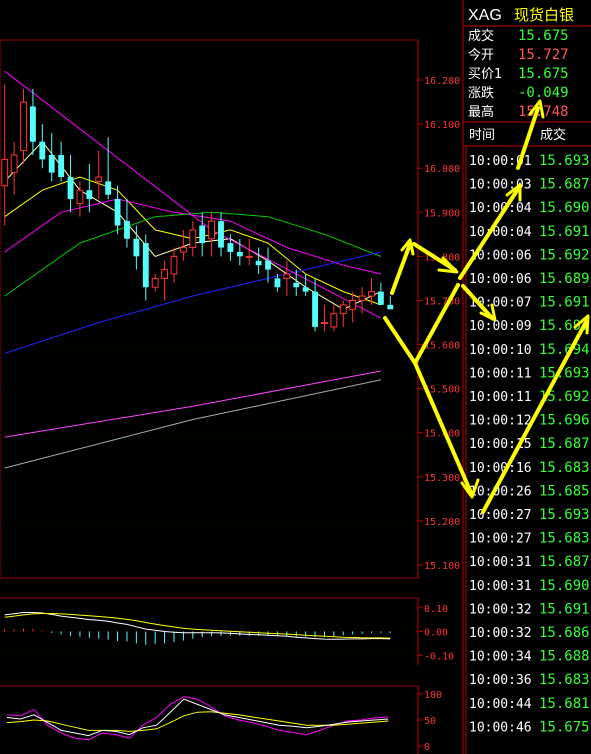 This screenshot has width=591, height=754. Describe the element at coordinates (442, 522) in the screenshot. I see `price-tick-label: 15.200` at that location.